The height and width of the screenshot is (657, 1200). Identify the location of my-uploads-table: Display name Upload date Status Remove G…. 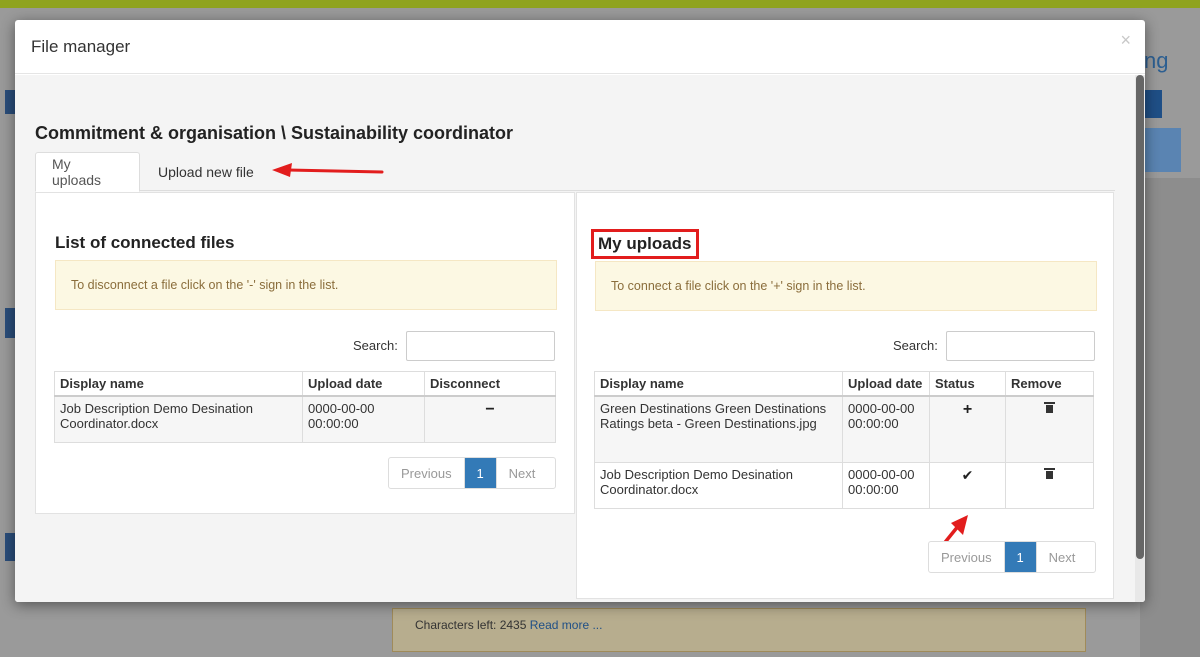
(844, 440).